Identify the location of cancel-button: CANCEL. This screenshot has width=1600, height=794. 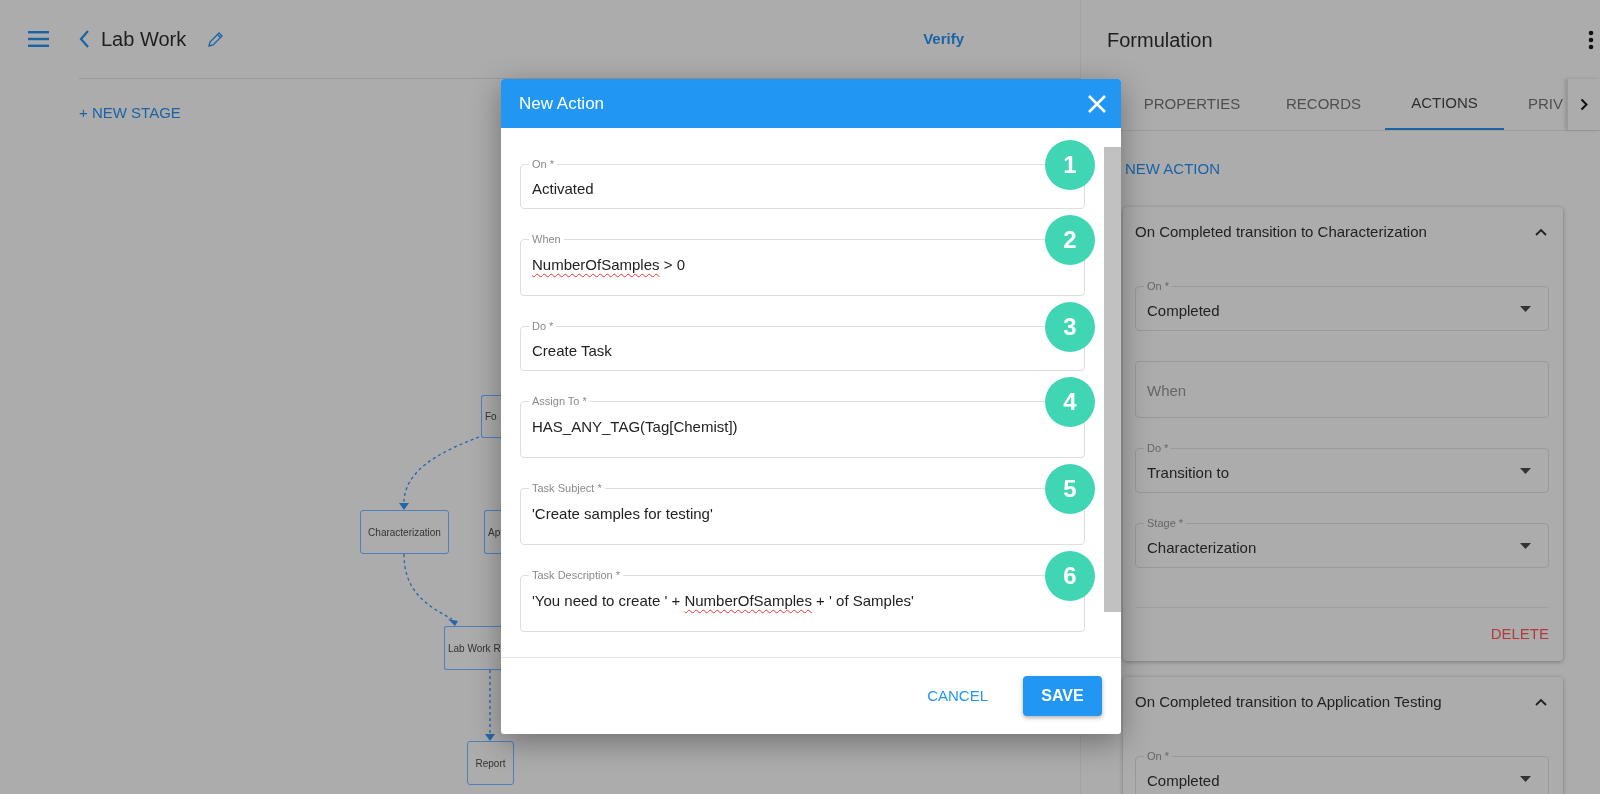
(957, 696).